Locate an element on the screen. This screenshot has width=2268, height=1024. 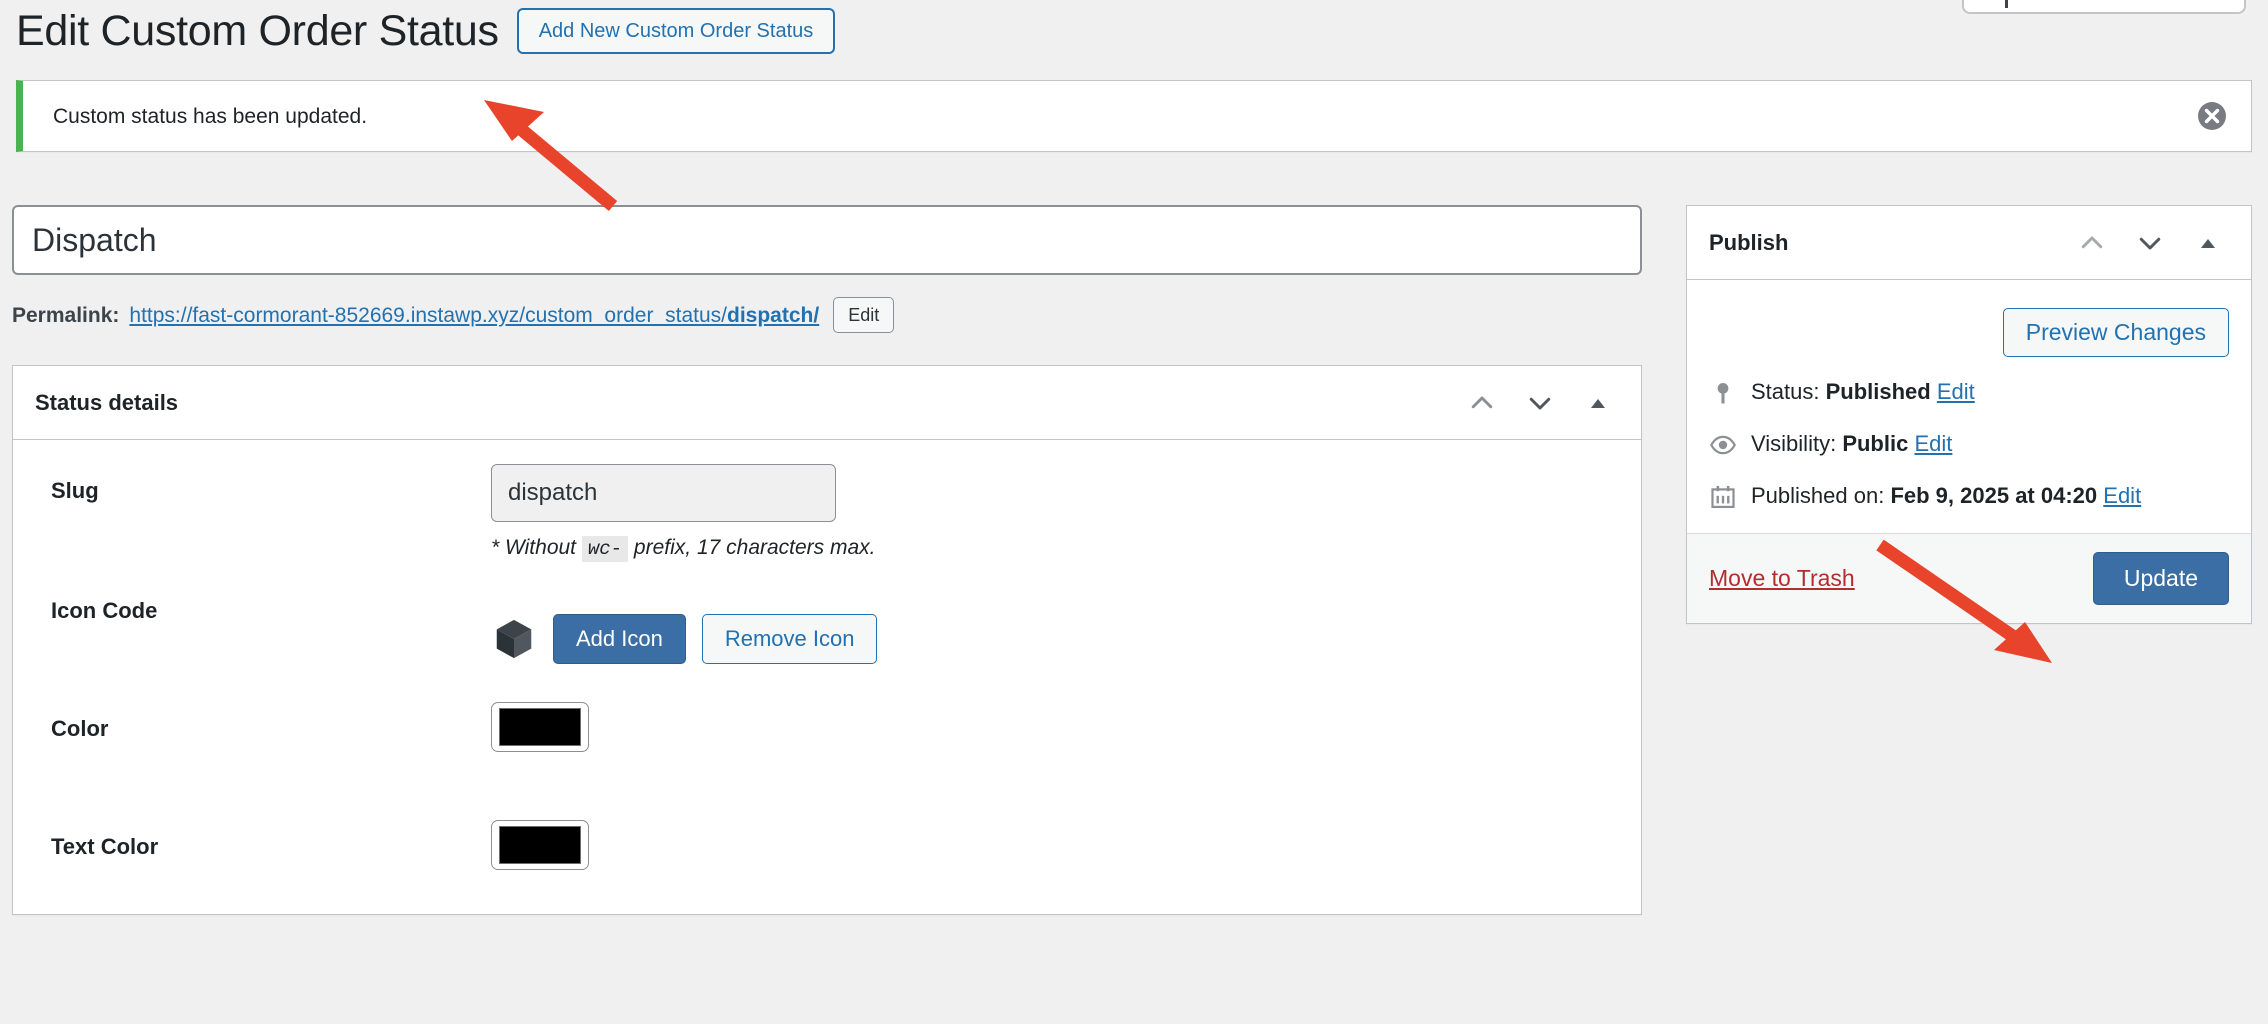
slug-label: Slug is located at coordinates (75, 490).